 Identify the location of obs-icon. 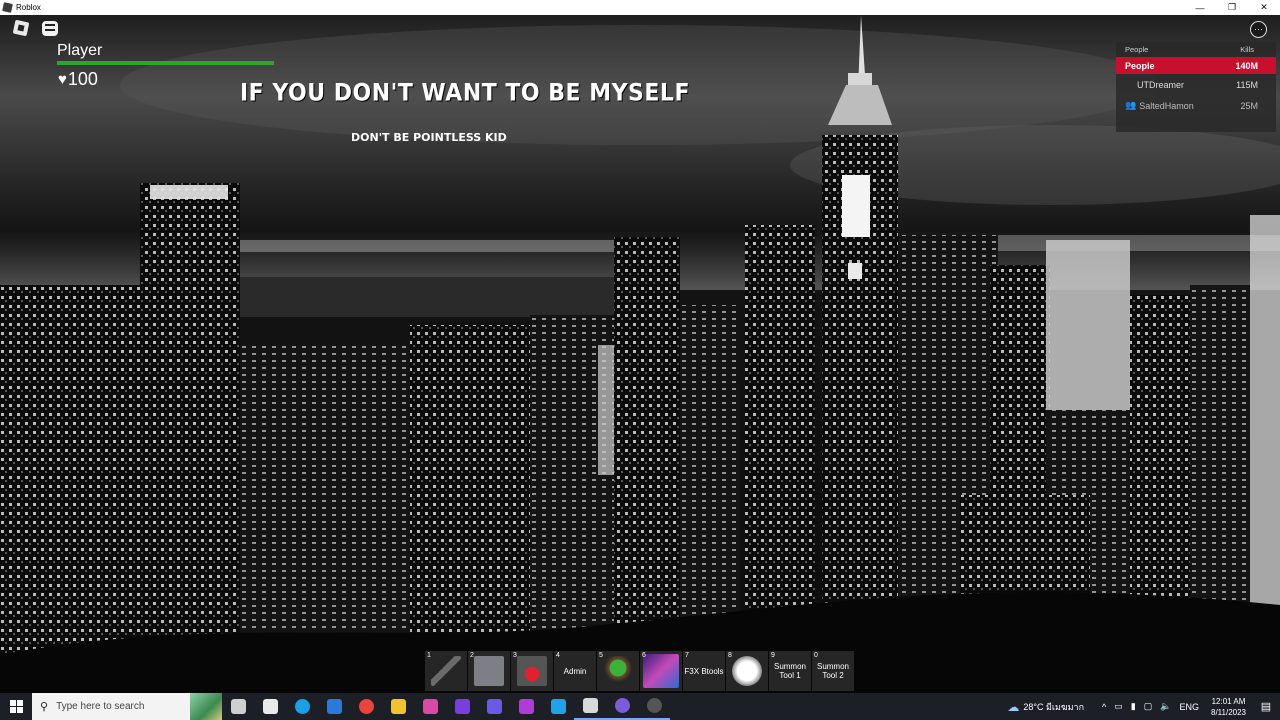
(654, 705).